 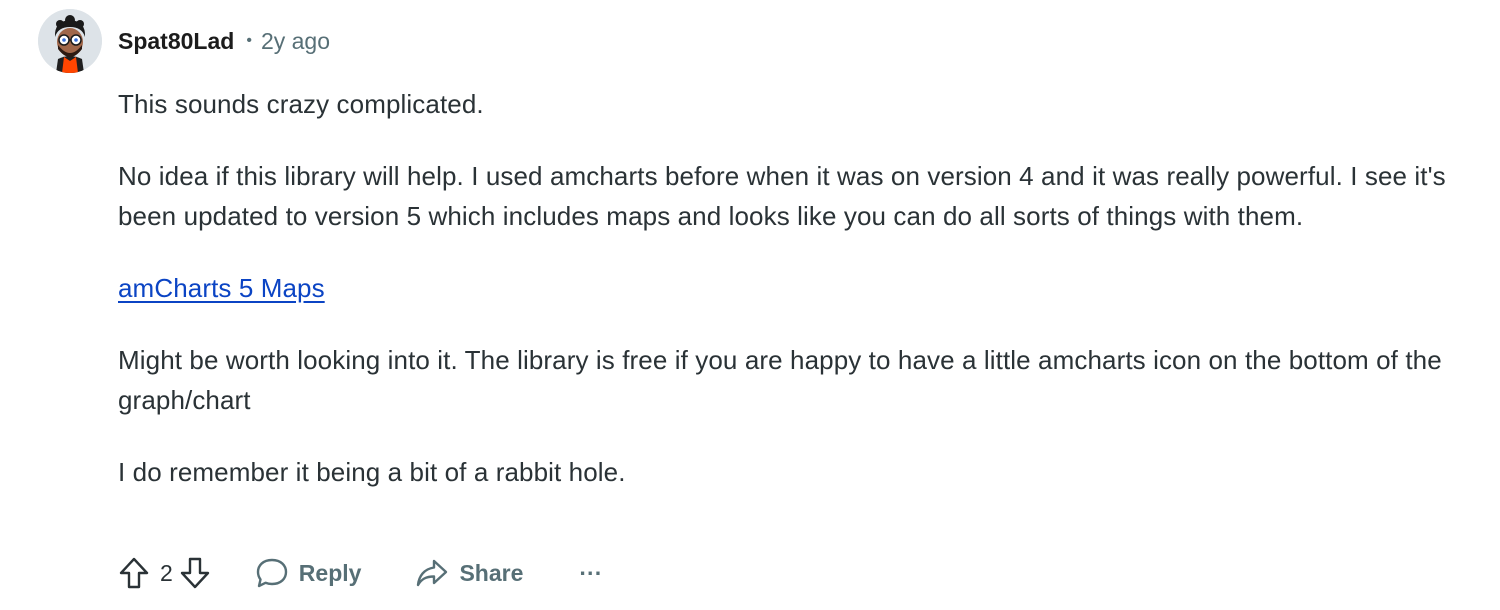 What do you see at coordinates (271, 573) in the screenshot?
I see `speech-bubble-icon` at bounding box center [271, 573].